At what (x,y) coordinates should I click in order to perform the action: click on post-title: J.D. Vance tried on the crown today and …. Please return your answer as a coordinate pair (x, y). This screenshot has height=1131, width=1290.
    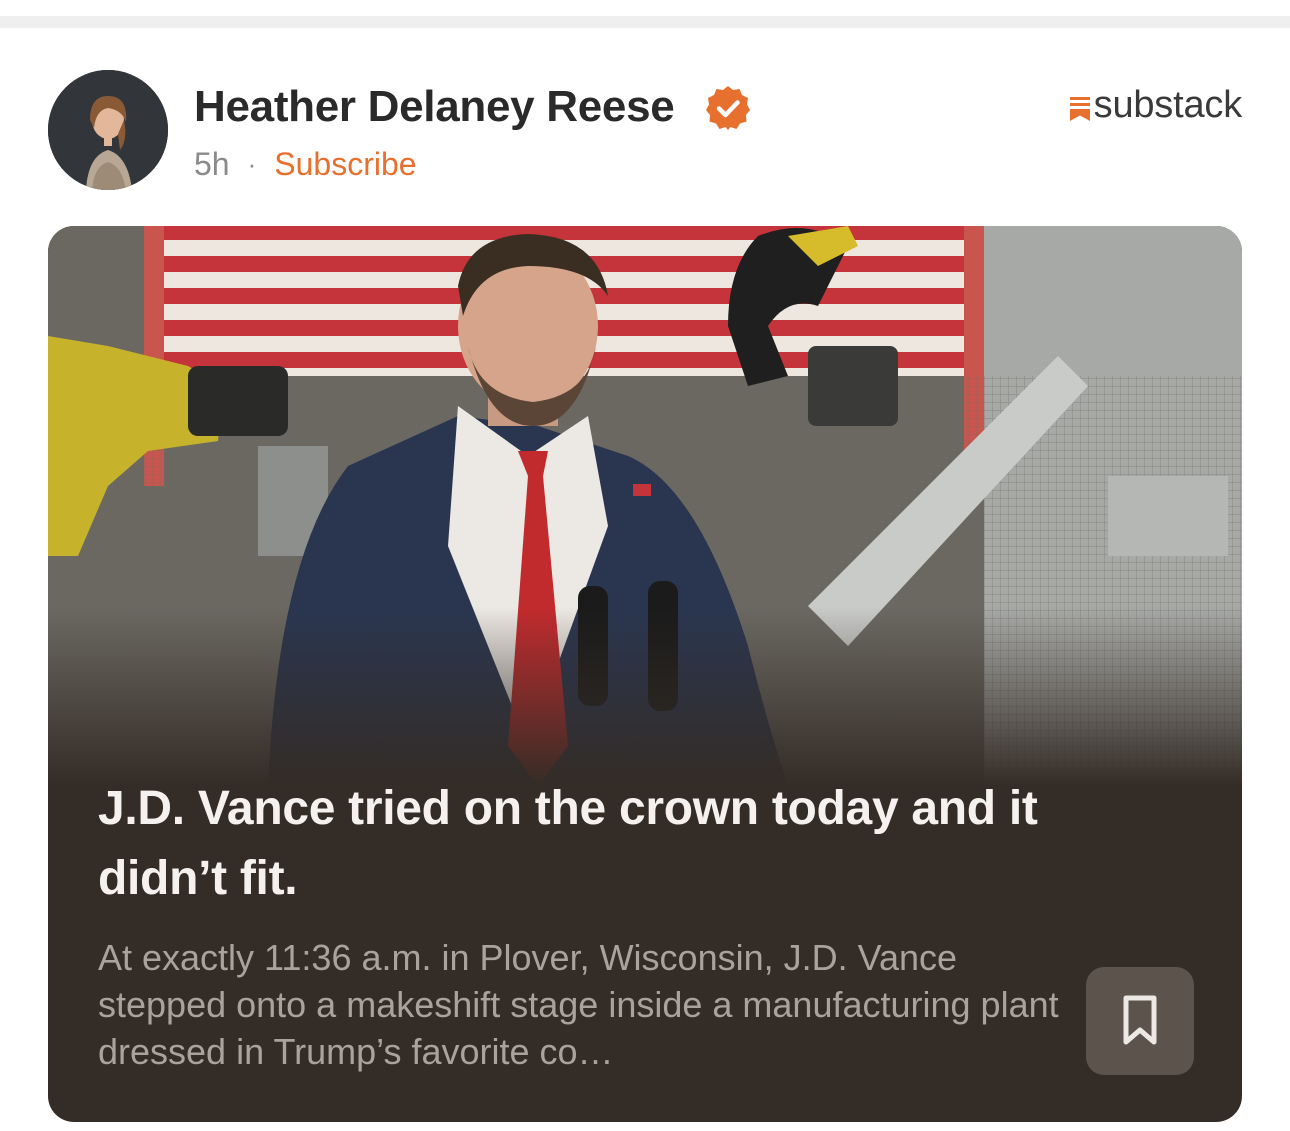
    Looking at the image, I should click on (593, 844).